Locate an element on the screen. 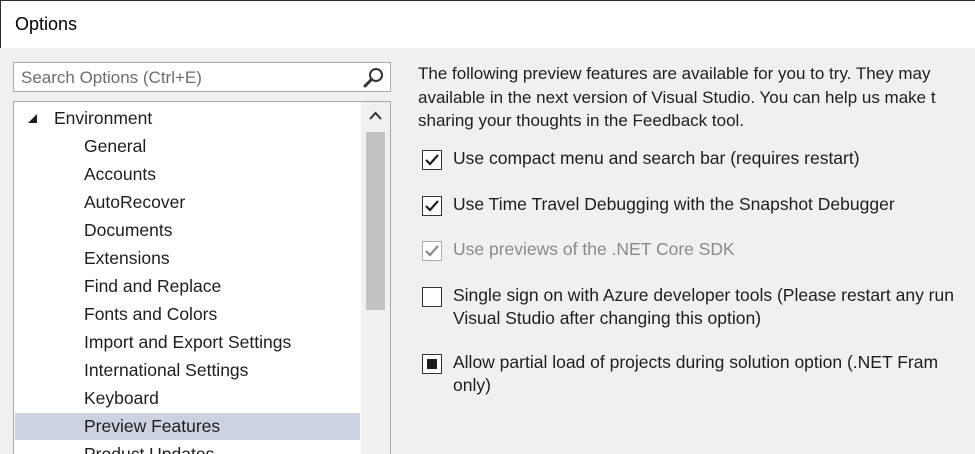 This screenshot has width=975, height=454. tree-item-label: Find and Replace is located at coordinates (153, 286).